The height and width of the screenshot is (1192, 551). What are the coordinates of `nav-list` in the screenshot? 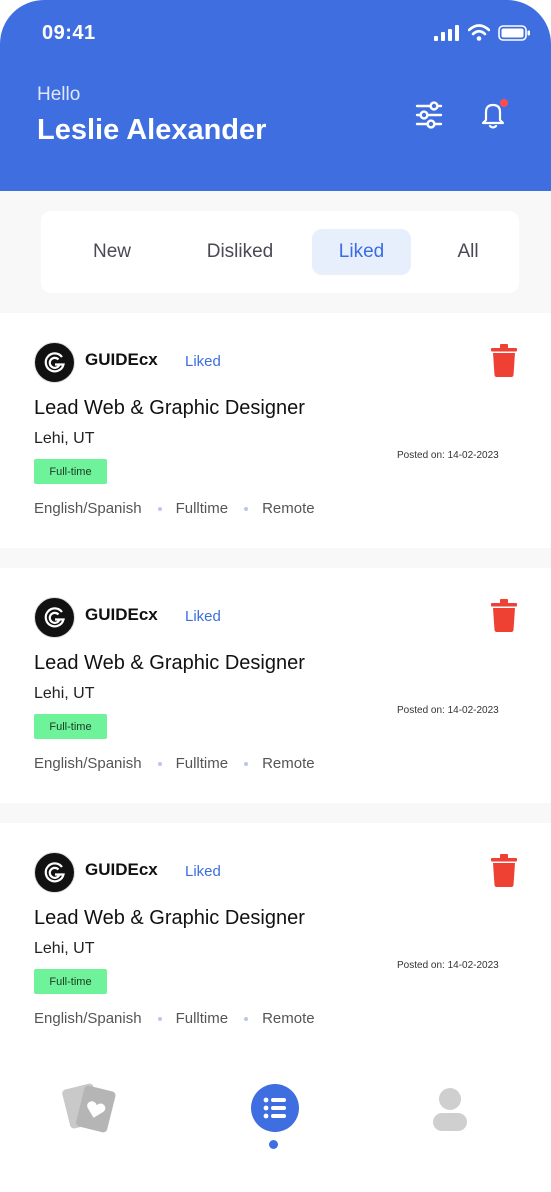 It's located at (275, 1116).